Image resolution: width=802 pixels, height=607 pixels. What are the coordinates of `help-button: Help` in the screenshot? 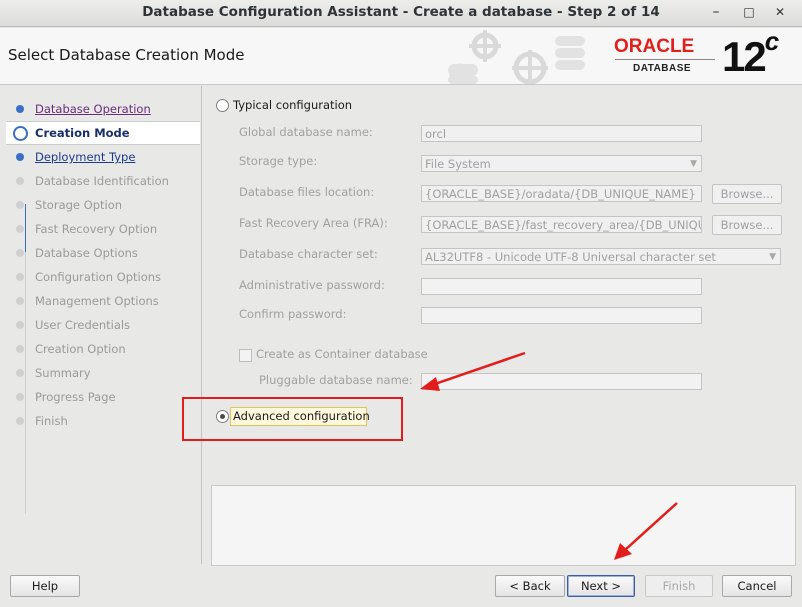 It's located at (45, 586).